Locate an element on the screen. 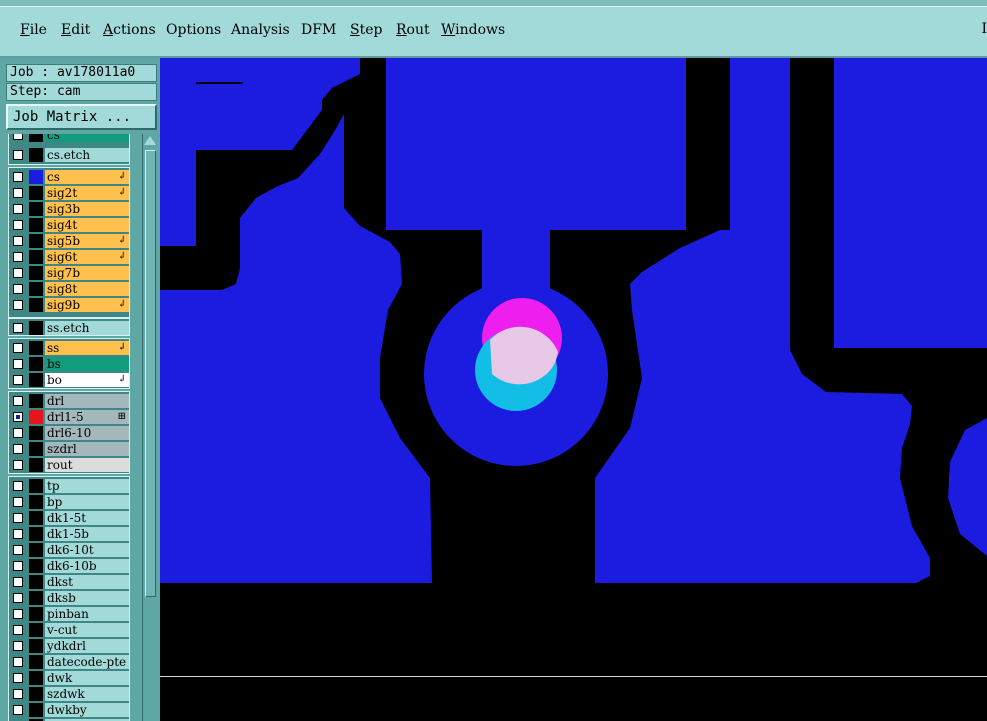  menu-dfm: DFM is located at coordinates (318, 30).